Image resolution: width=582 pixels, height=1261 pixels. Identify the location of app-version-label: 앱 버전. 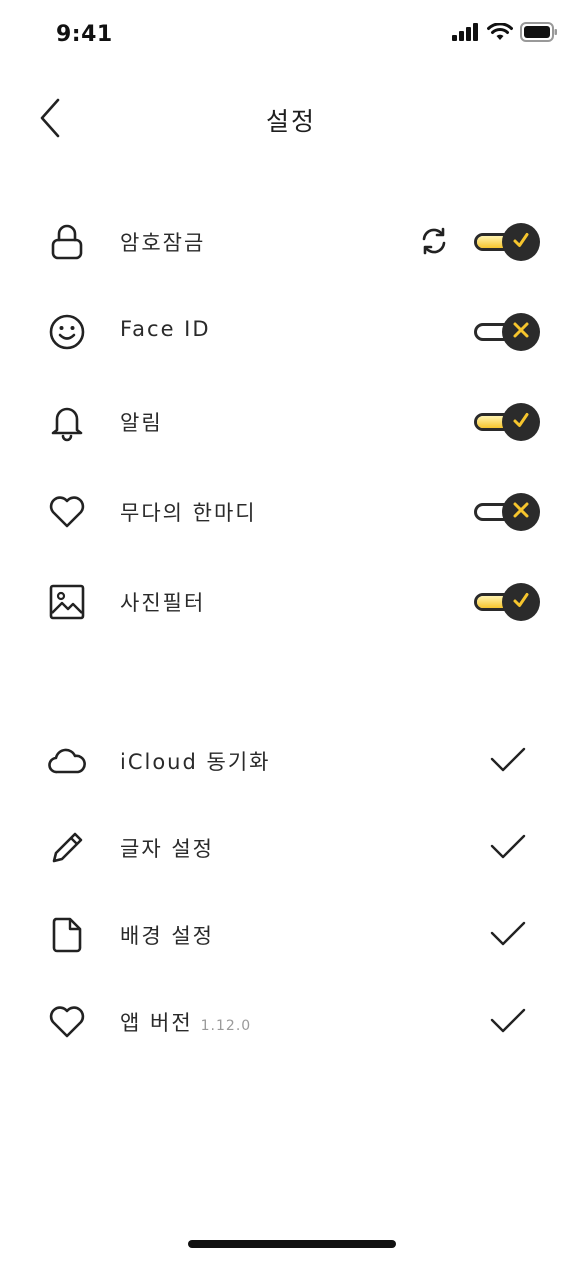
(156, 1023).